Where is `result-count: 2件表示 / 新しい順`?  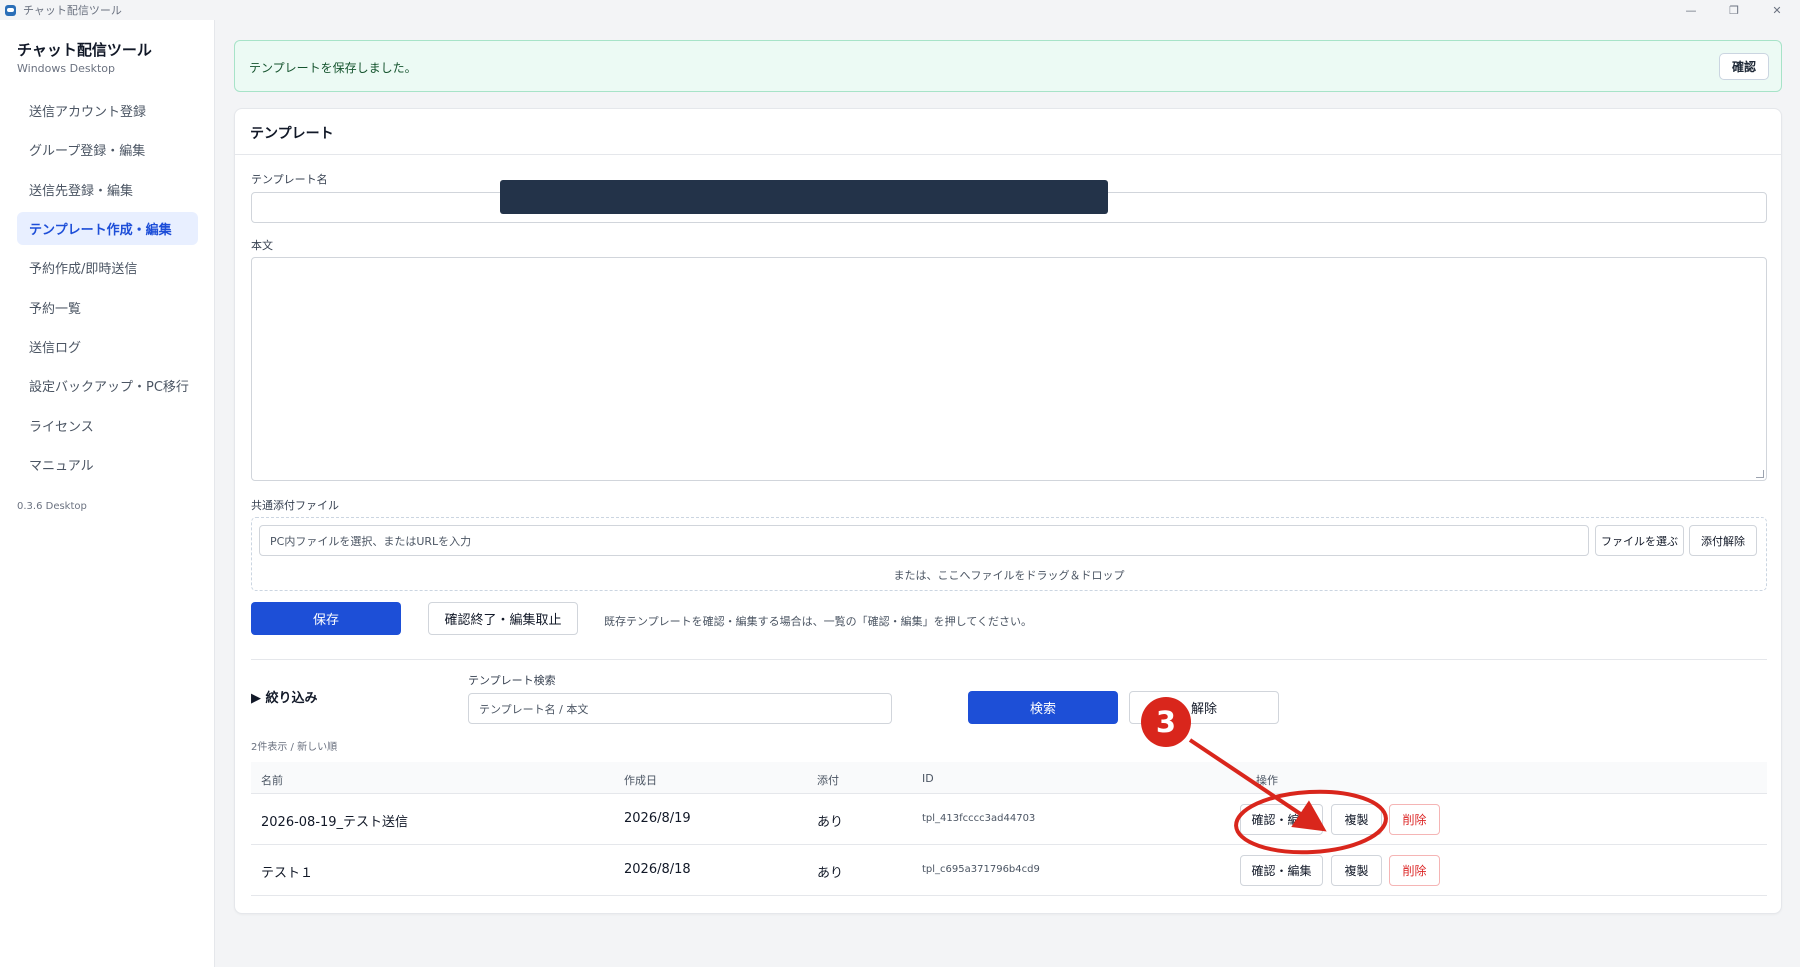 result-count: 2件表示 / 新しい順 is located at coordinates (294, 747).